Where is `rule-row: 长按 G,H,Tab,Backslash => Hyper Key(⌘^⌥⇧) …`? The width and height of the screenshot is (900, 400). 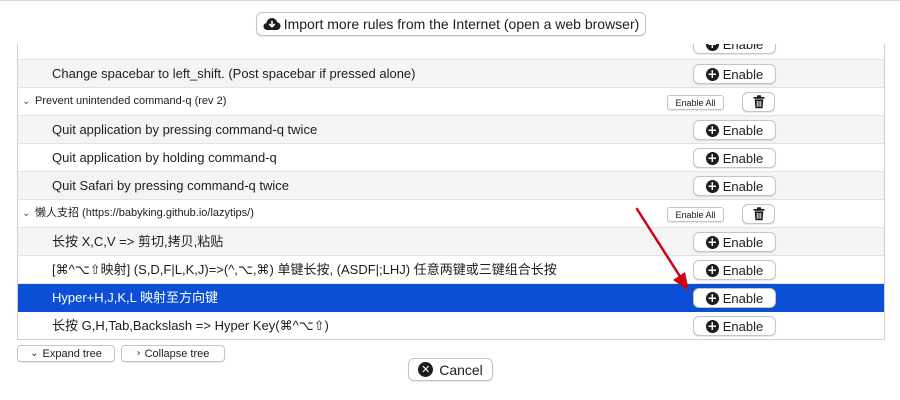 rule-row: 长按 G,H,Tab,Backslash => Hyper Key(⌘^⌥⇧) … is located at coordinates (451, 325).